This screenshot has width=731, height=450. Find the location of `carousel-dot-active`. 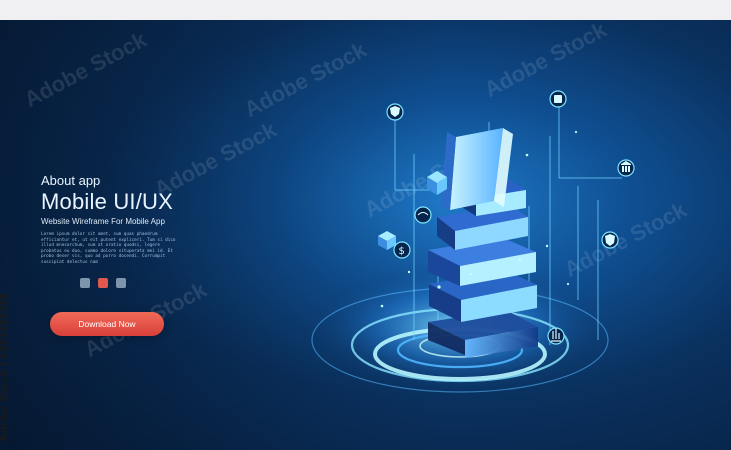

carousel-dot-active is located at coordinates (103, 283).